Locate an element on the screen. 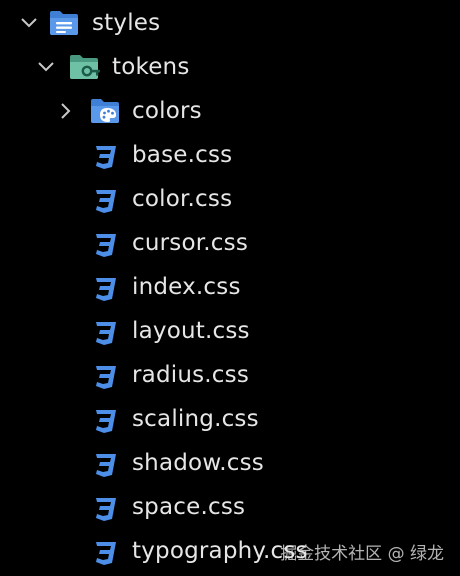 Image resolution: width=460 pixels, height=576 pixels. tree-item-label: shadow.css is located at coordinates (198, 463).